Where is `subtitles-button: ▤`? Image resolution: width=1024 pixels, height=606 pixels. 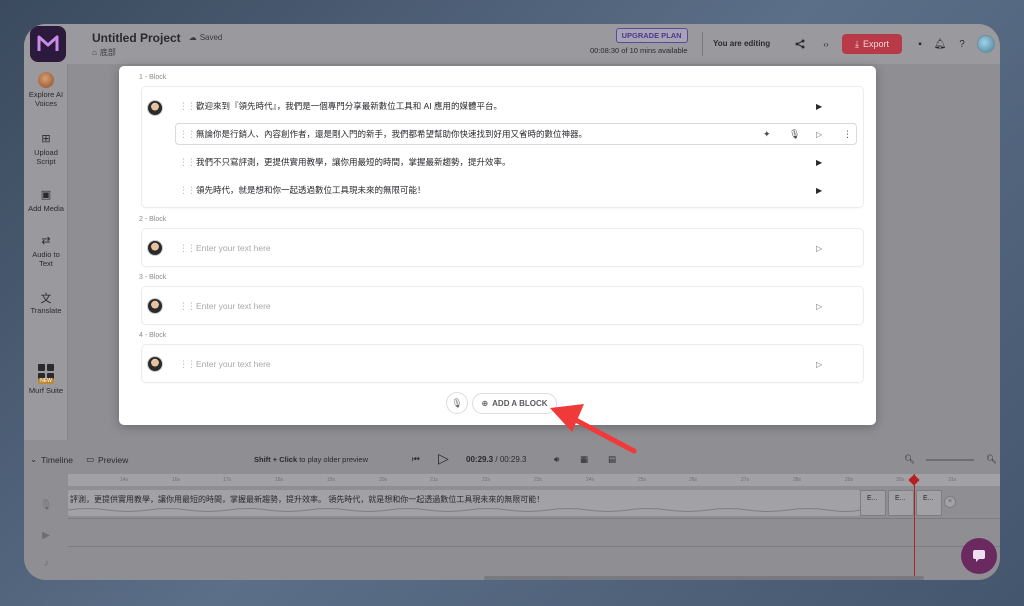 subtitles-button: ▤ is located at coordinates (612, 459).